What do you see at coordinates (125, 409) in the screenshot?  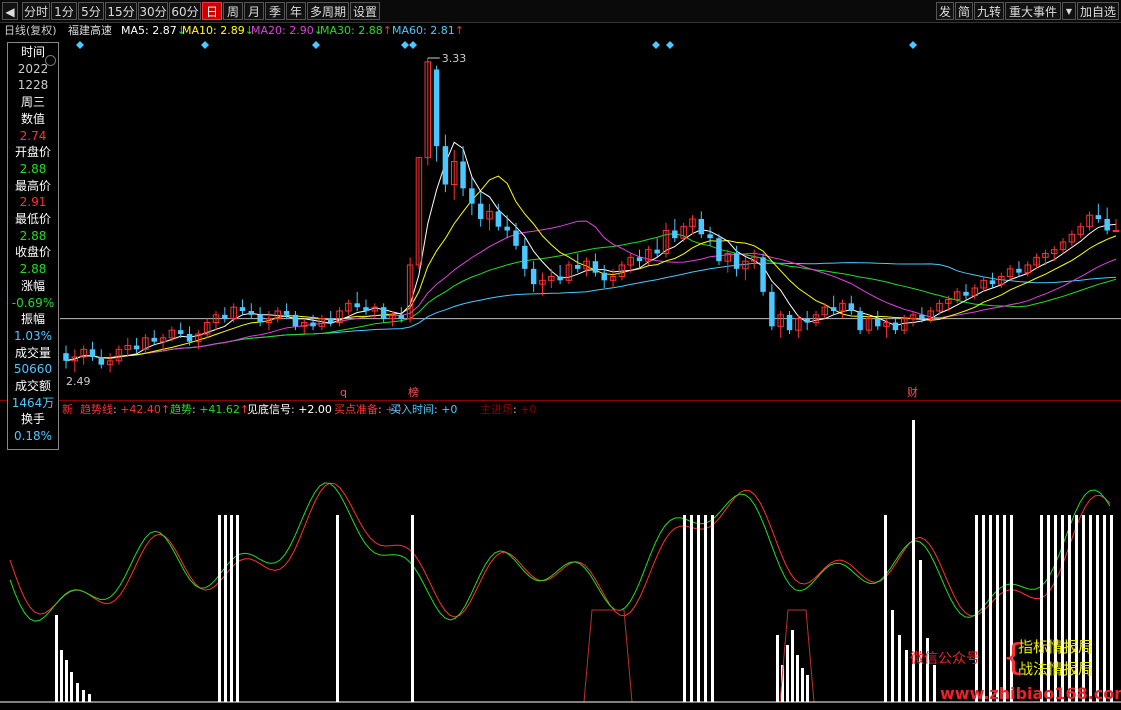 I see `indicator-item-0: 趋势线: +42.40↑` at bounding box center [125, 409].